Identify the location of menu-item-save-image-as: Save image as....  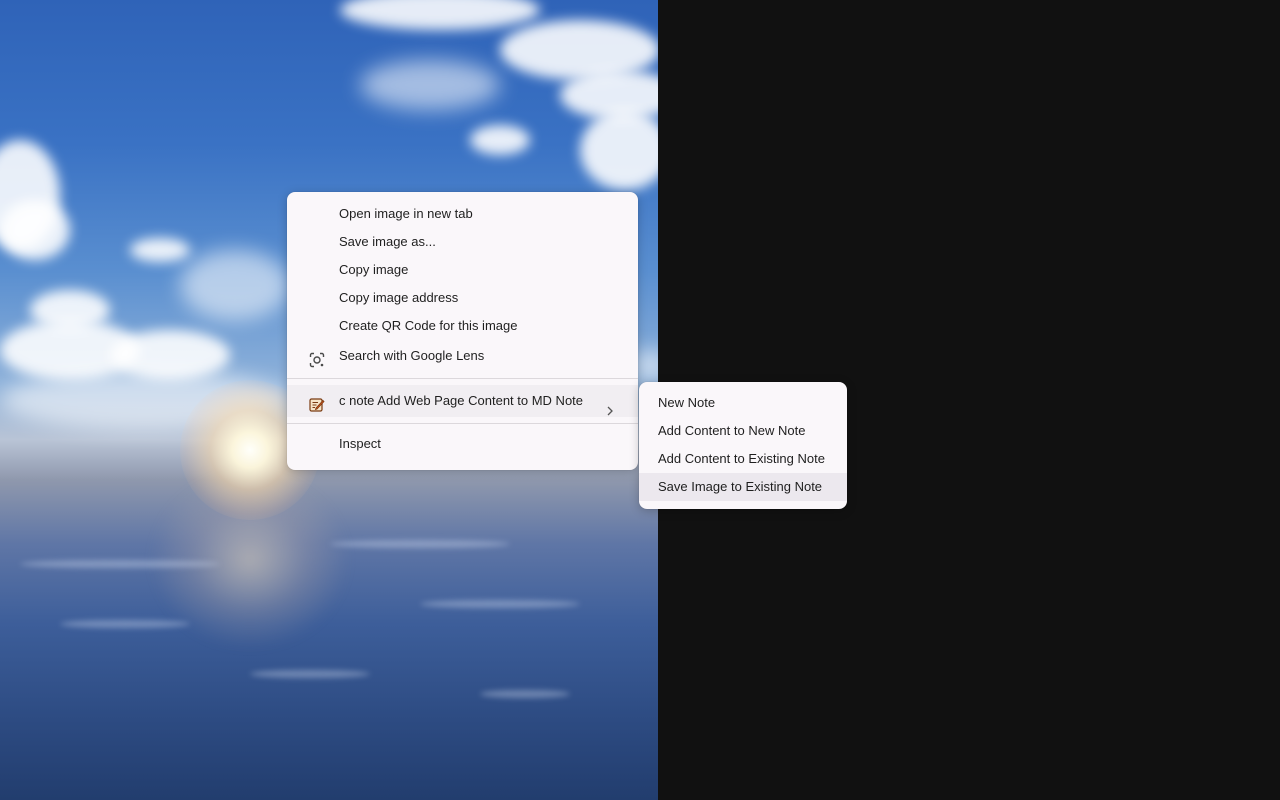
(462, 242).